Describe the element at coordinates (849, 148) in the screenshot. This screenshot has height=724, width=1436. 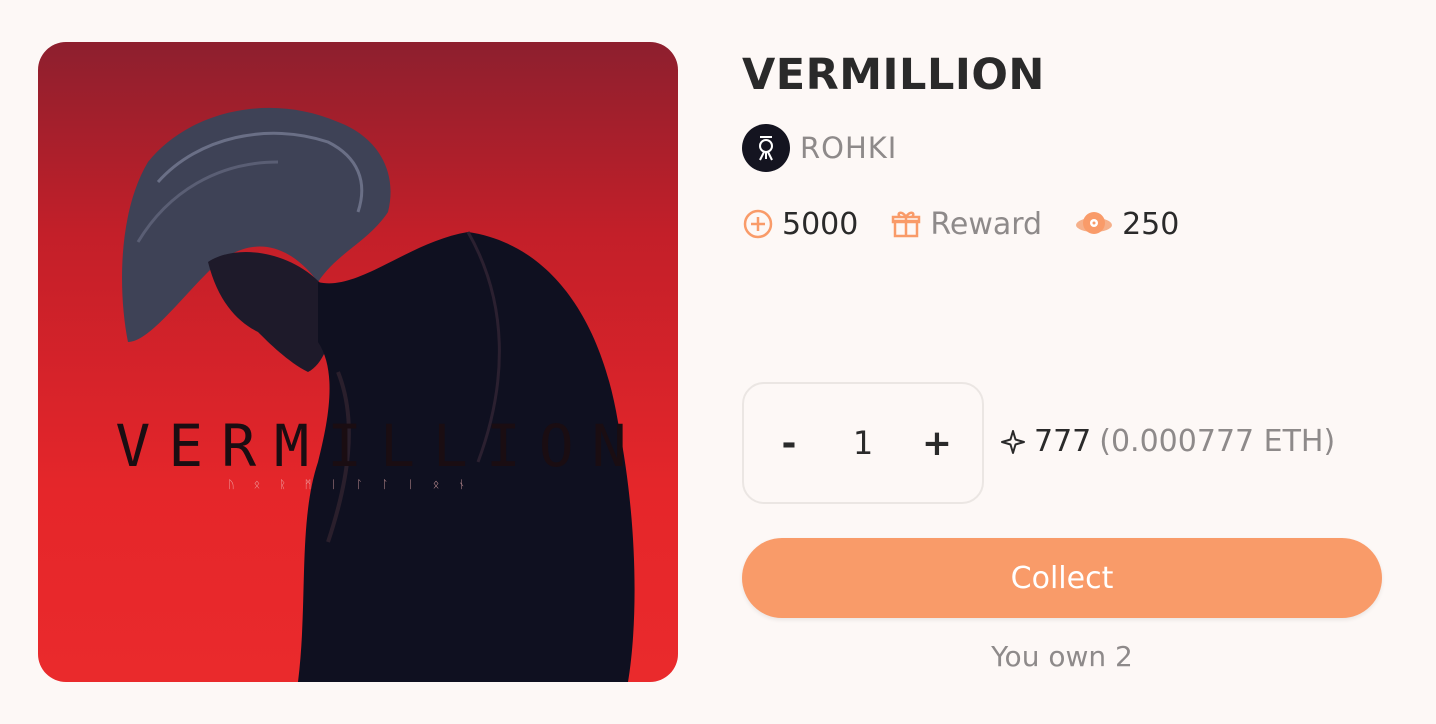
I see `artist-name: ROHKI` at that location.